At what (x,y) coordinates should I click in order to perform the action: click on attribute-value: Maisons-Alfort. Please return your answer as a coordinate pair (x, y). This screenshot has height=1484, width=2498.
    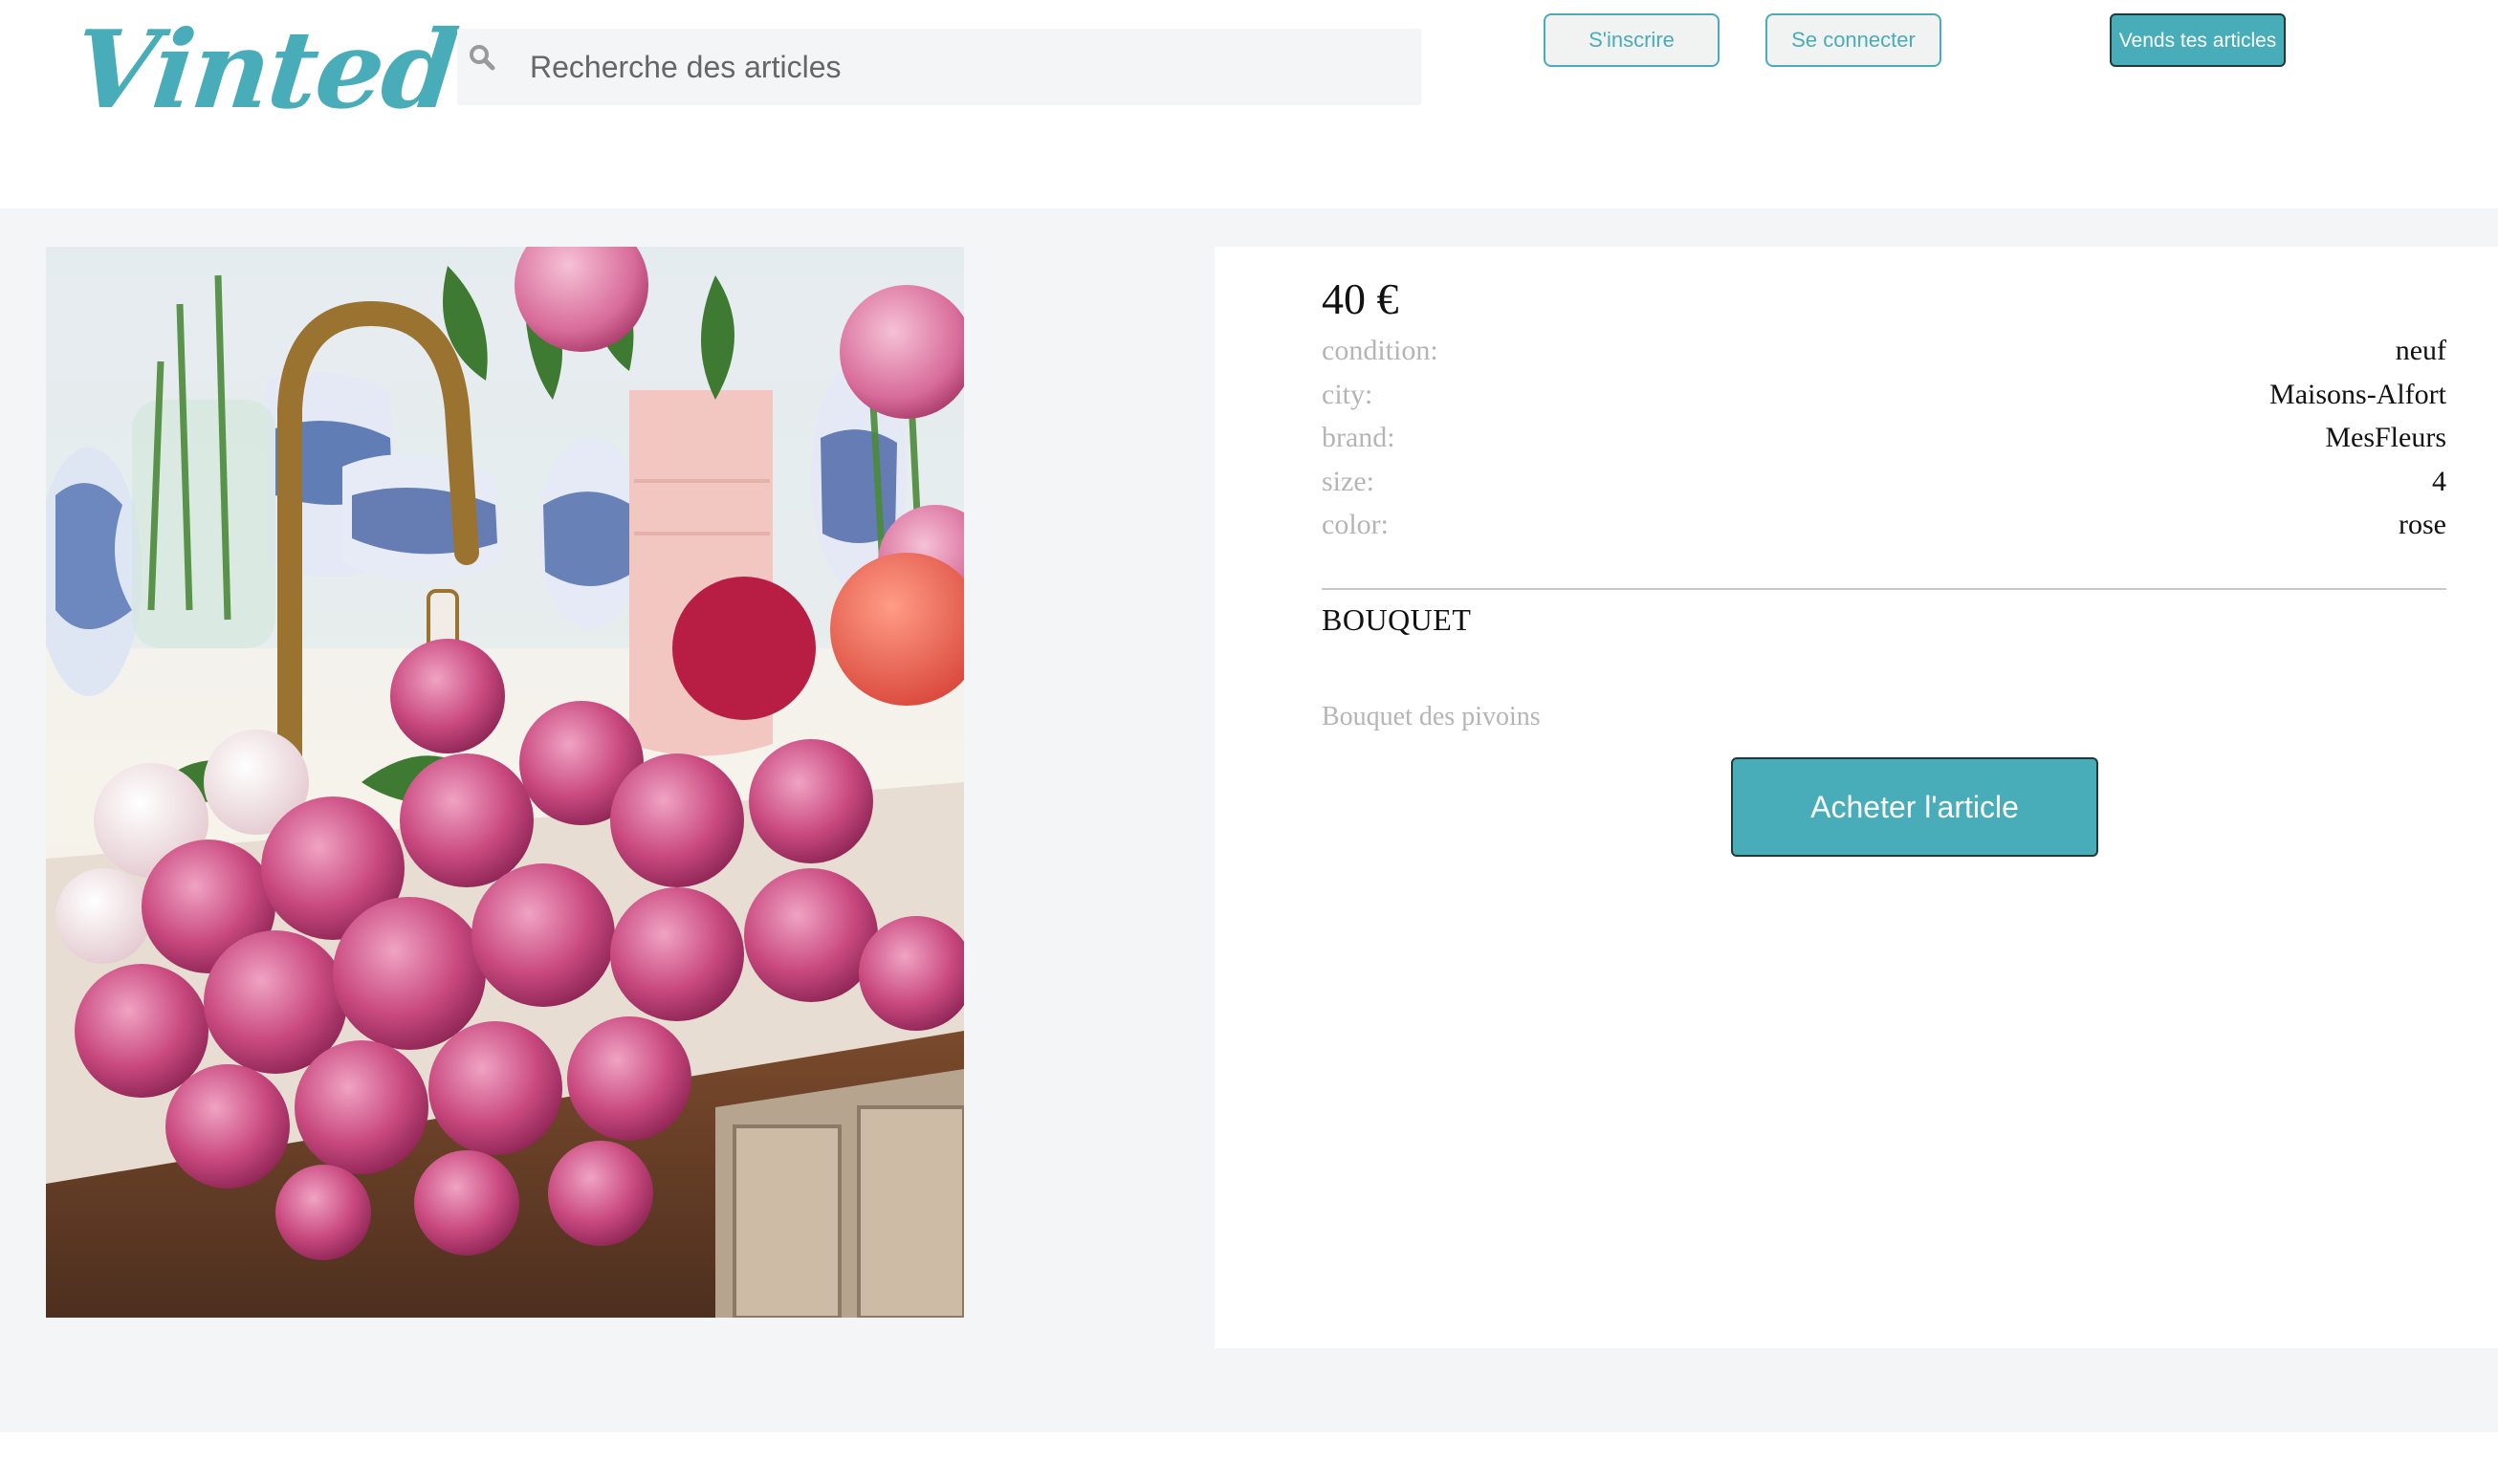
    Looking at the image, I should click on (2357, 394).